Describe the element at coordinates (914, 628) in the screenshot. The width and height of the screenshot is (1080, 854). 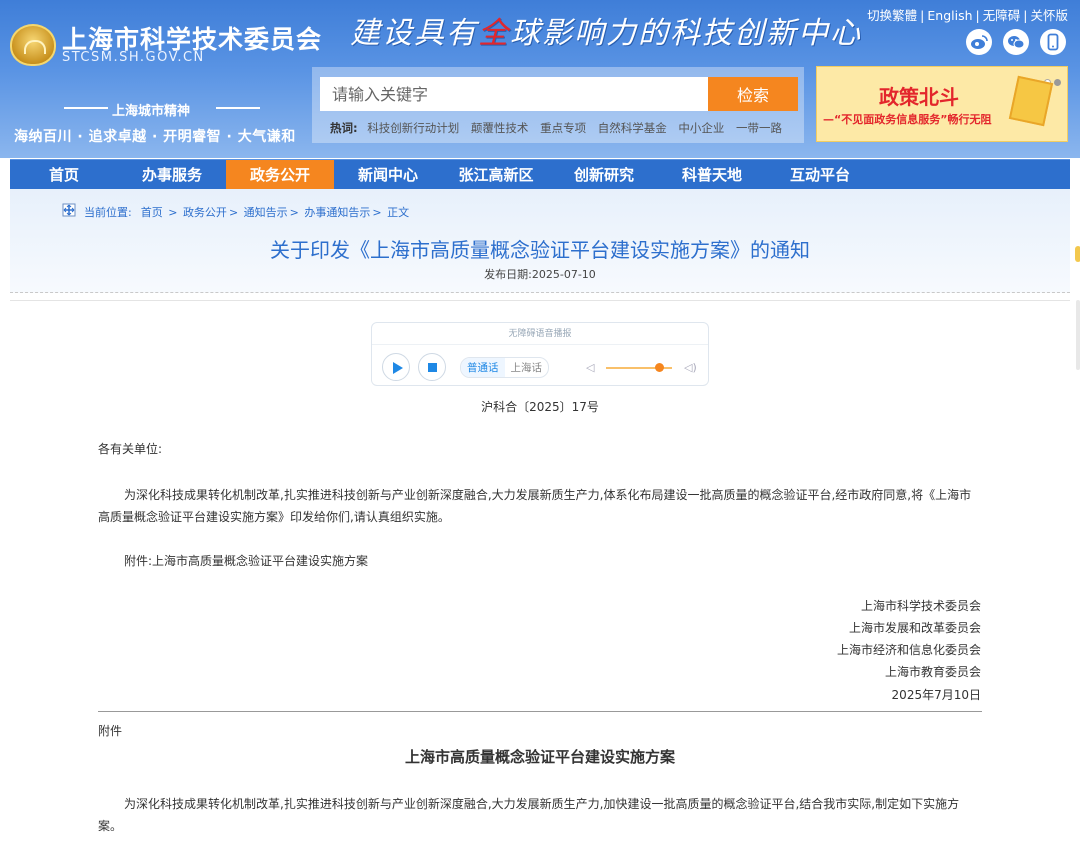
I see `signature: 上海市发展和改革委员会` at that location.